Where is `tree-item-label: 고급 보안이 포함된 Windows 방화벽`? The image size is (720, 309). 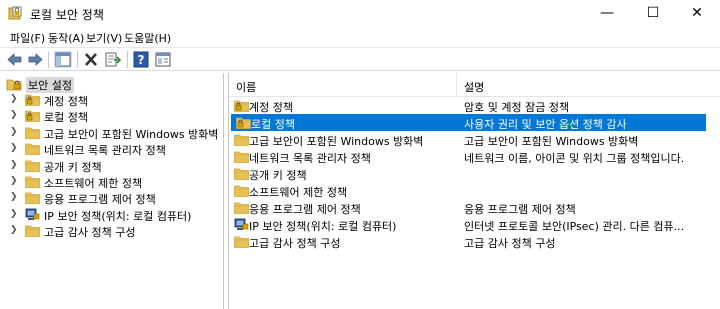
tree-item-label: 고급 보안이 포함된 Windows 방화벽 is located at coordinates (131, 134).